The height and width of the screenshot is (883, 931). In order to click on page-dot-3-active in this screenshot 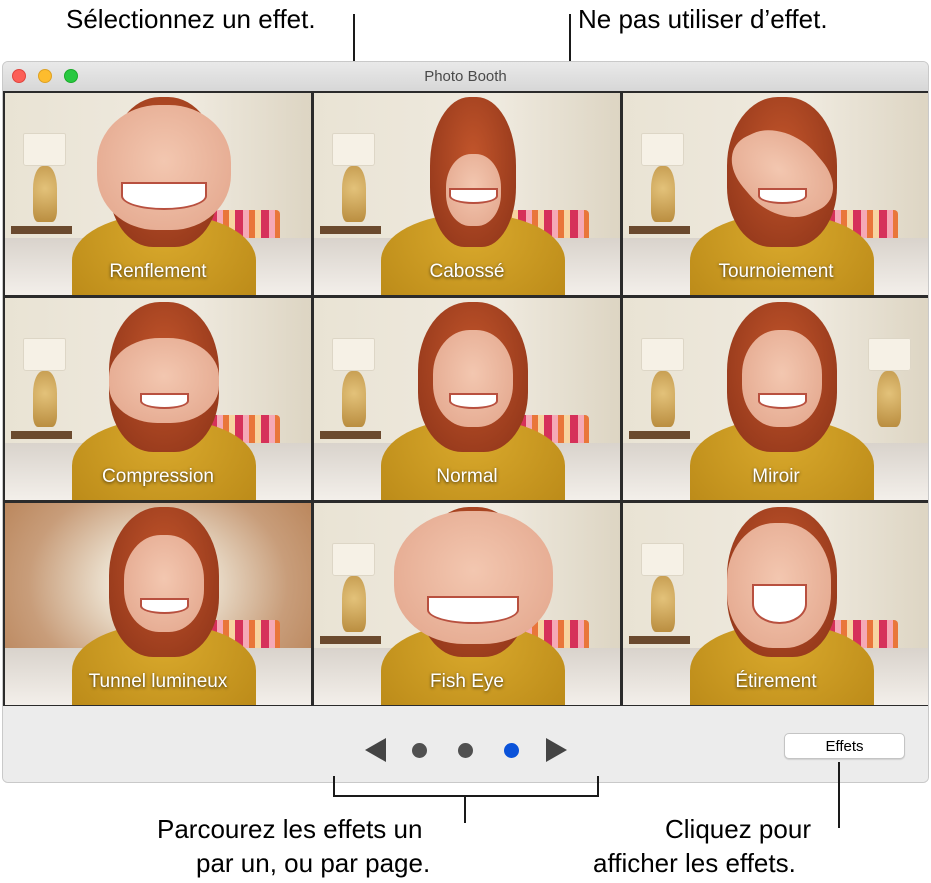, I will do `click(511, 750)`.